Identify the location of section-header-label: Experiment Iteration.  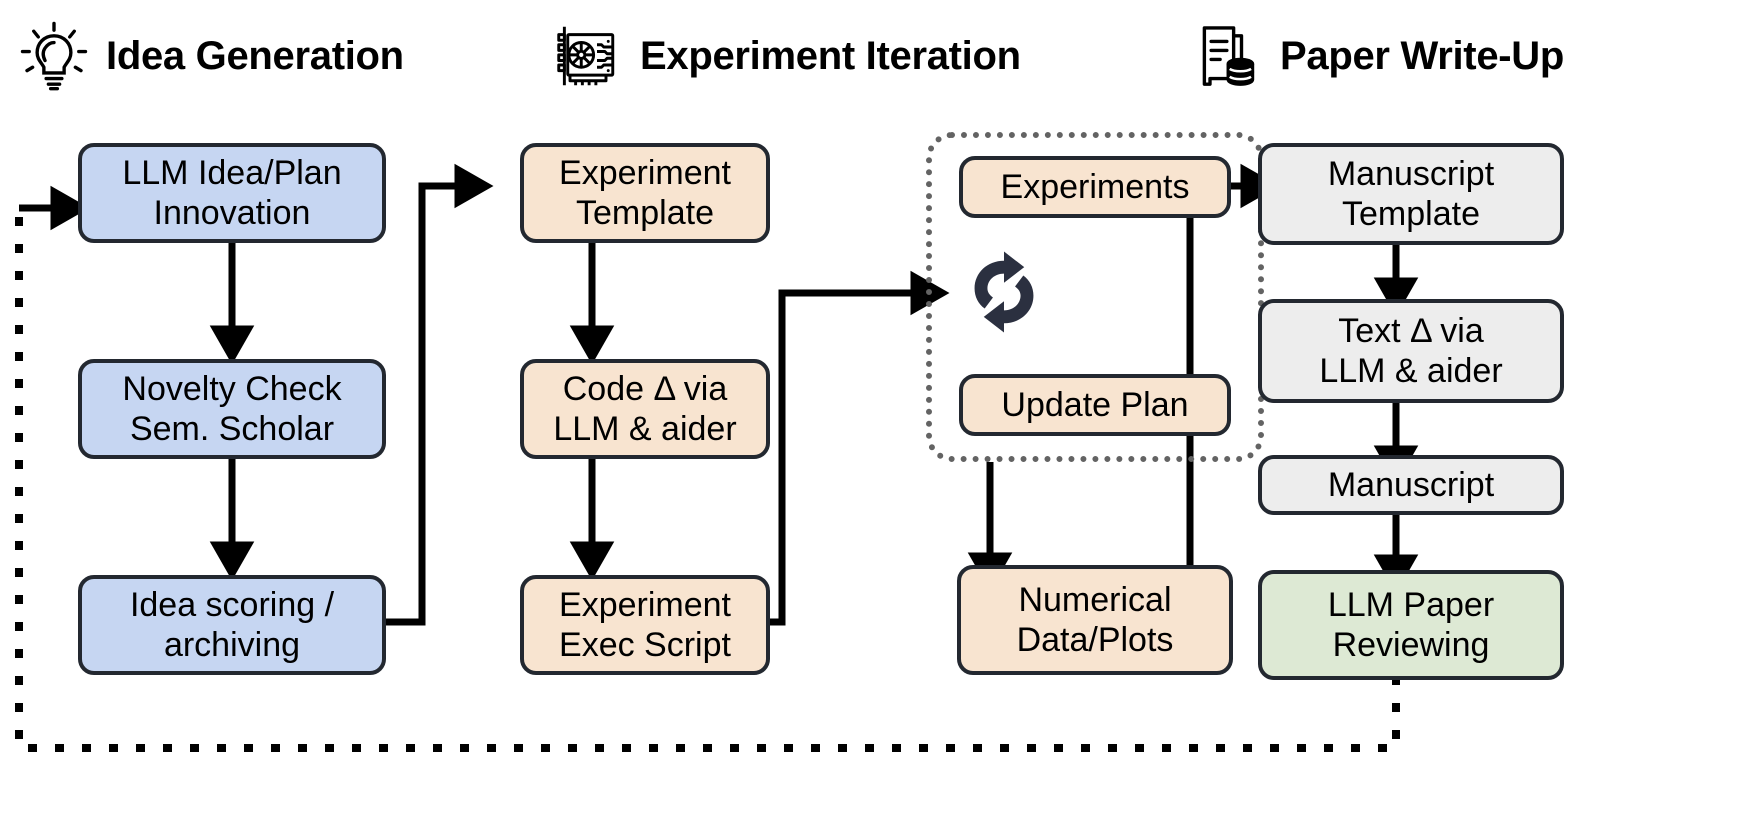
(830, 55).